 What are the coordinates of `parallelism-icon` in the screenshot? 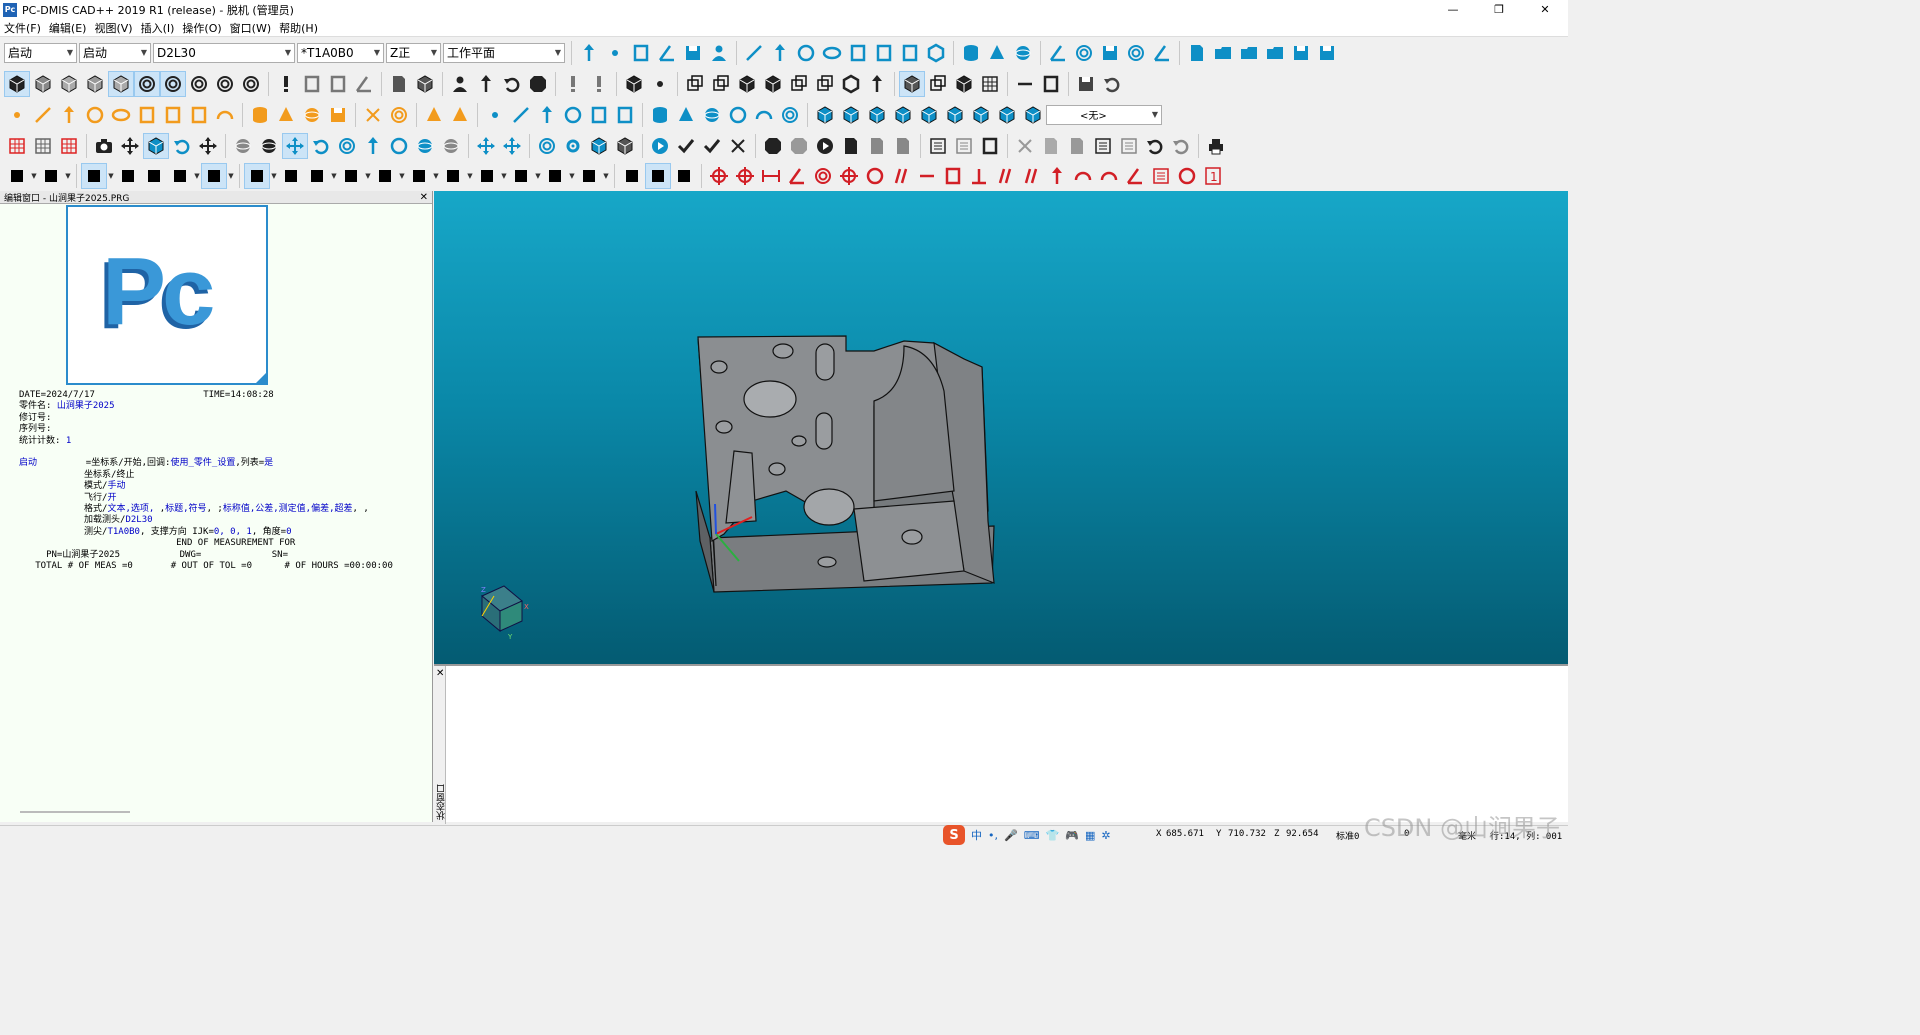 It's located at (1005, 176).